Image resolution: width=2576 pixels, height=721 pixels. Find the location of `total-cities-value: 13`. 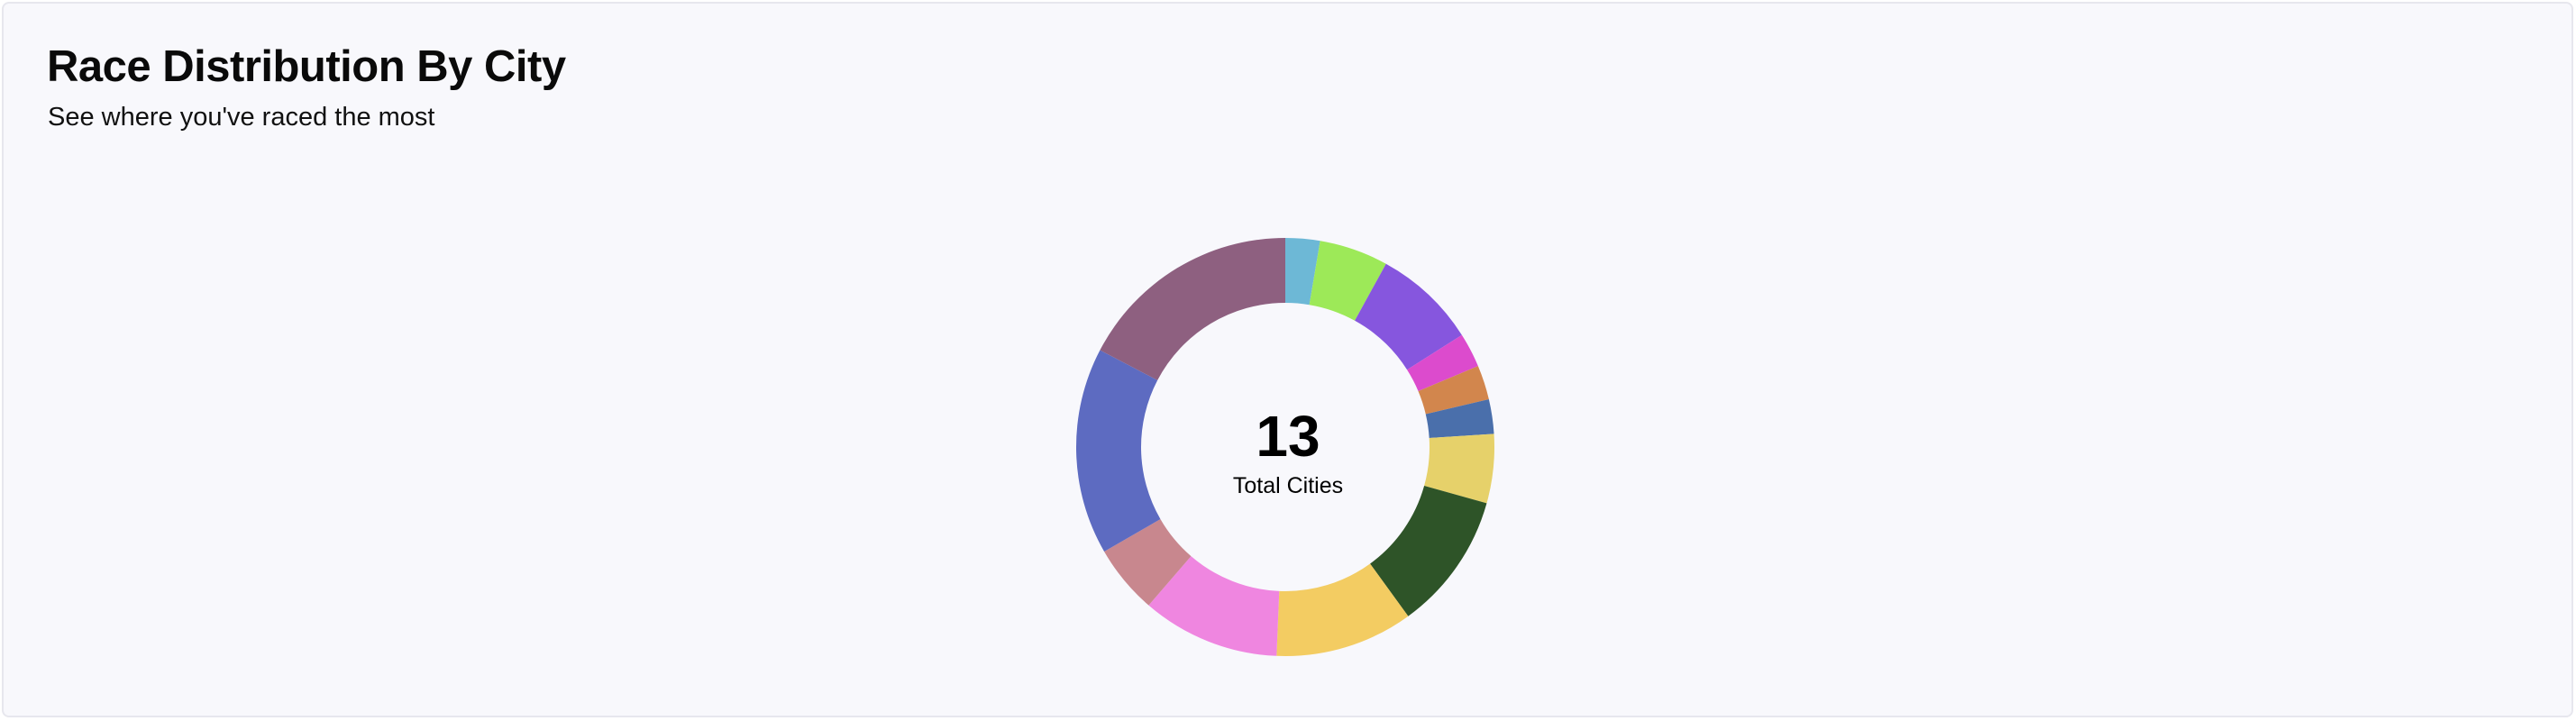

total-cities-value: 13 is located at coordinates (1288, 436).